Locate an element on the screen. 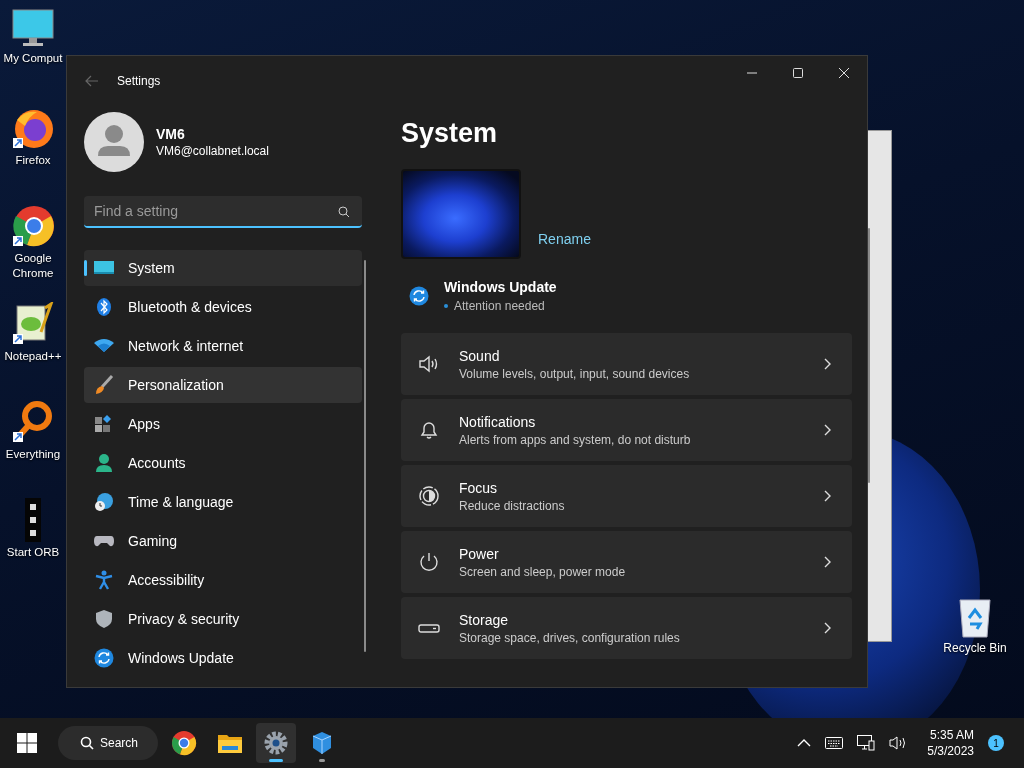  card-subtitle: Storage space, drives, configuration rules is located at coordinates (570, 637).